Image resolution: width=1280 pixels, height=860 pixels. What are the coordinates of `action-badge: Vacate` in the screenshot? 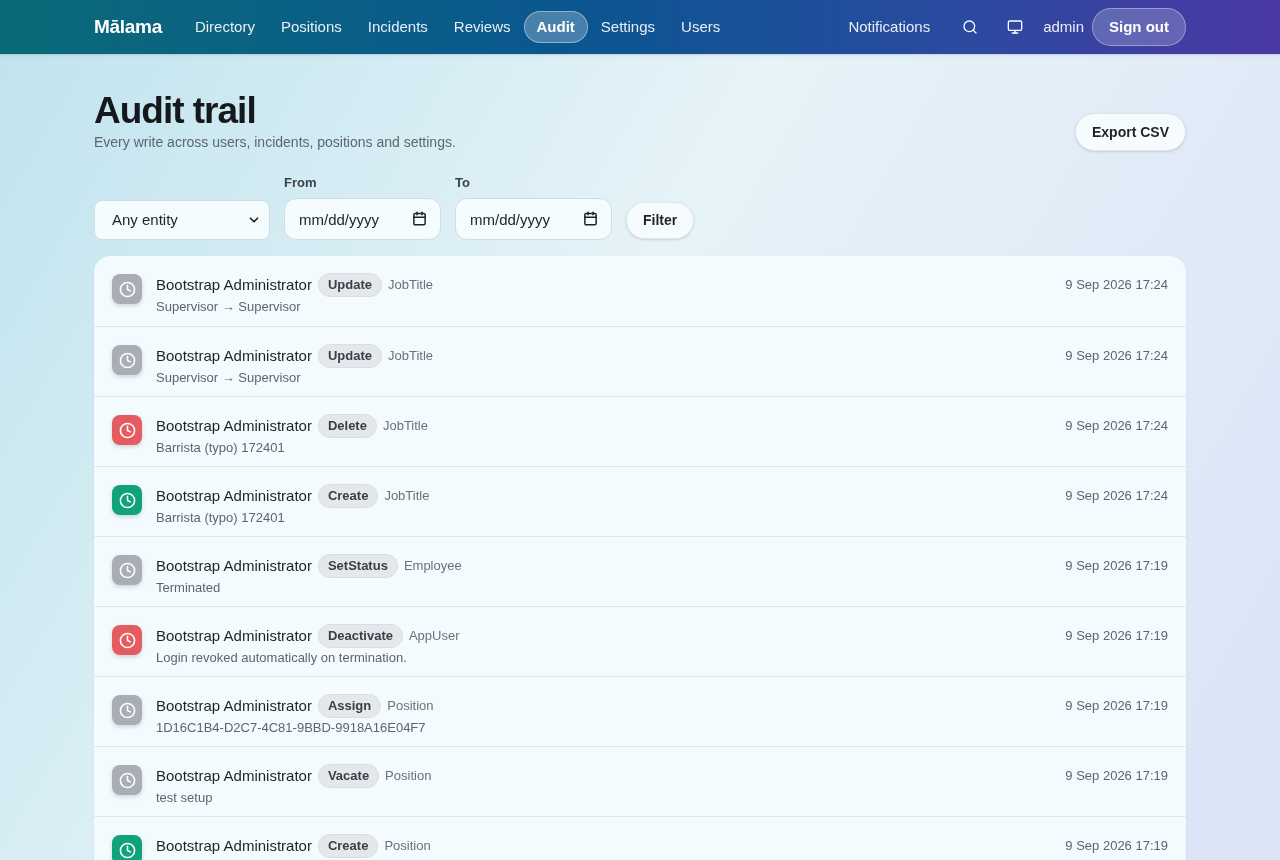 It's located at (348, 776).